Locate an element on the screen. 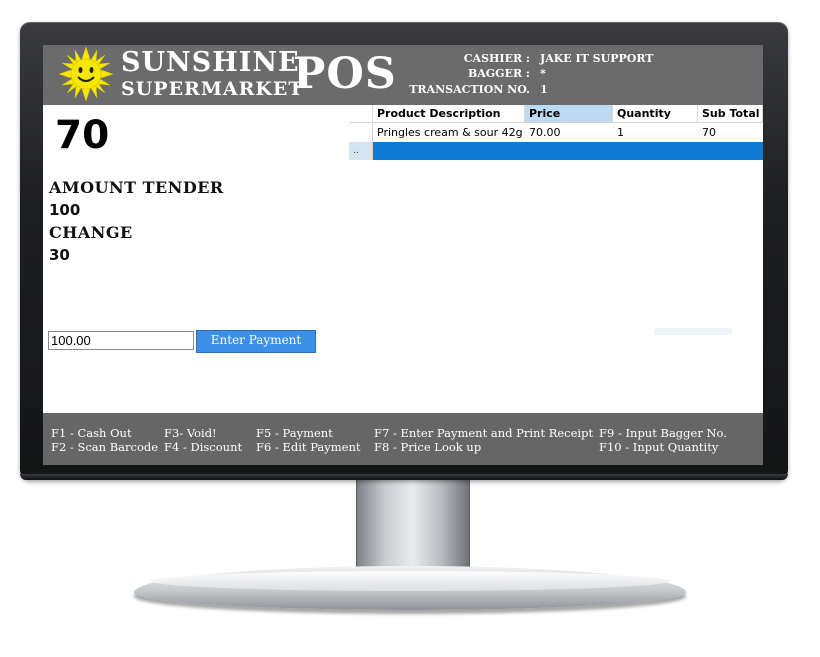 The image size is (820, 657). cell-price: 70.00 is located at coordinates (569, 133).